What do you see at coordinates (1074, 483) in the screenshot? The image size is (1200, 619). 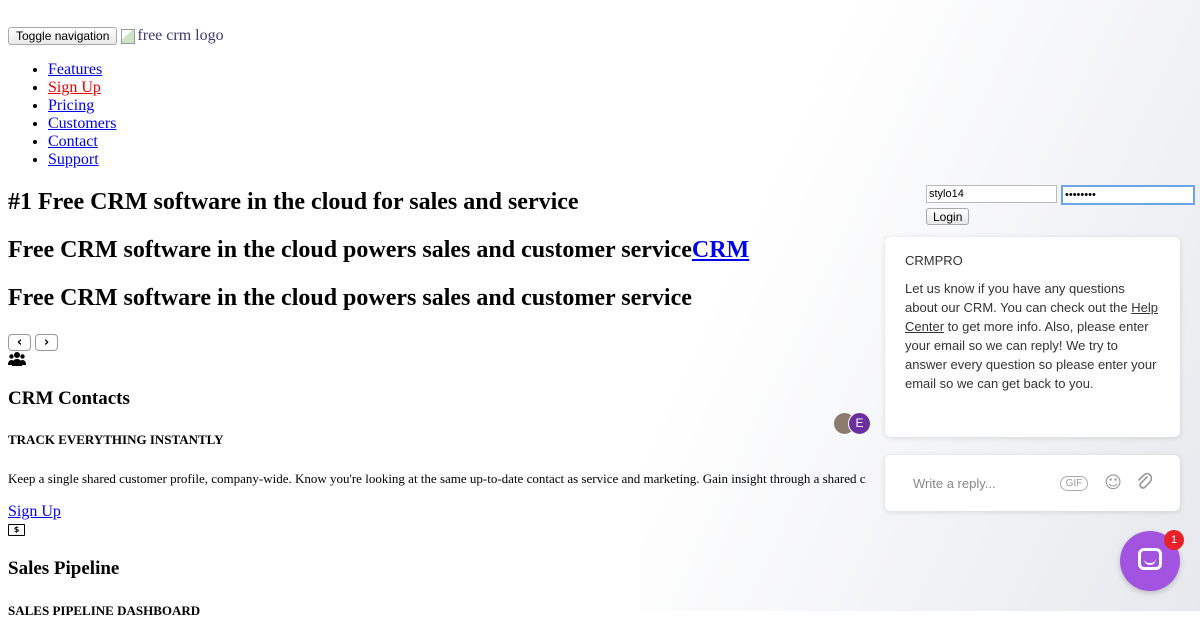 I see `gif-icon: GIF` at bounding box center [1074, 483].